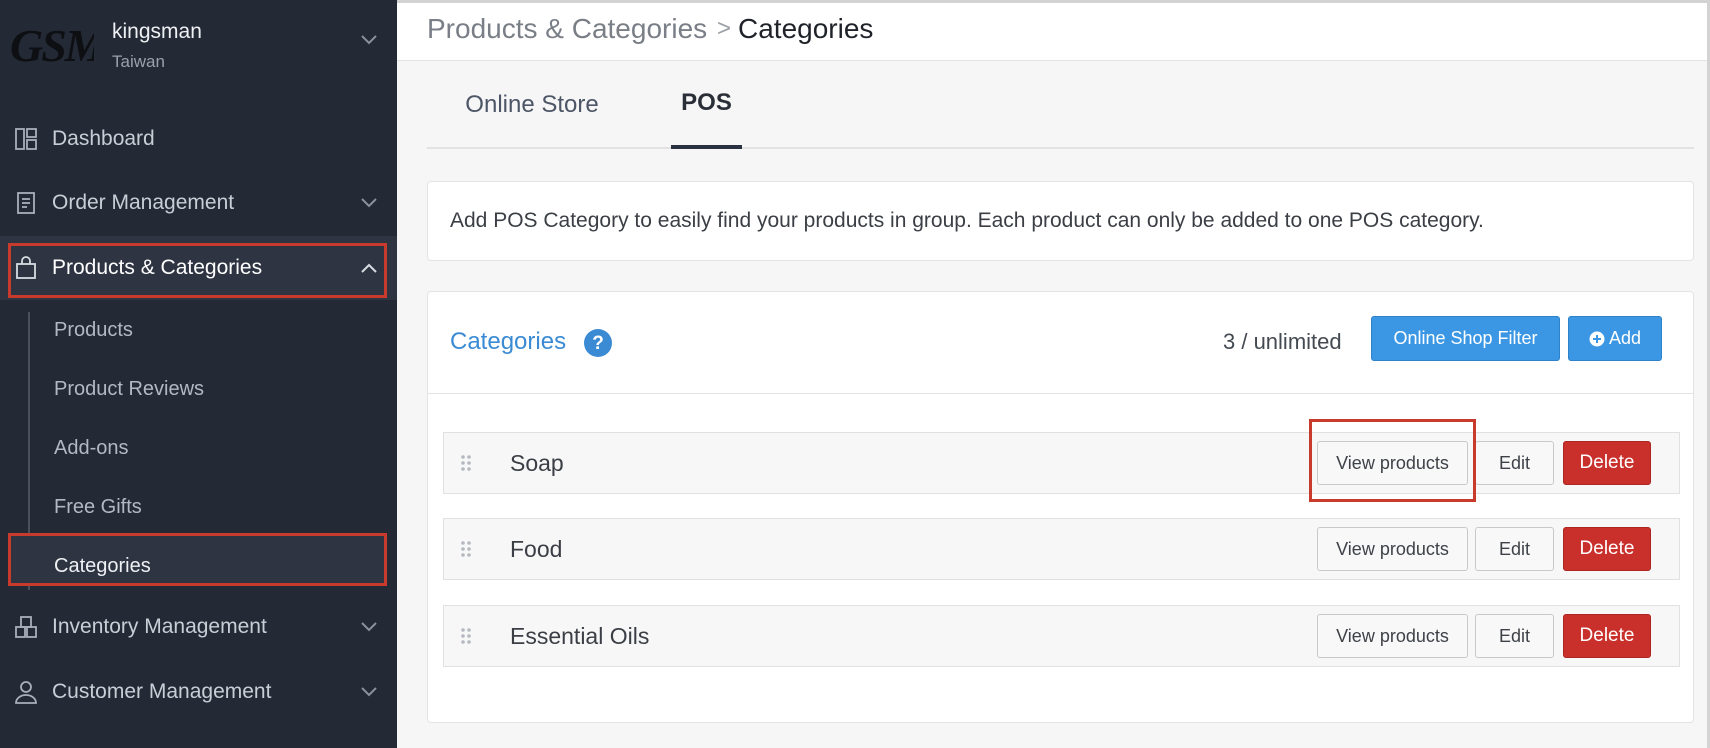 The width and height of the screenshot is (1710, 748). I want to click on sidebar-item-dashboard: Dashboard, so click(198, 139).